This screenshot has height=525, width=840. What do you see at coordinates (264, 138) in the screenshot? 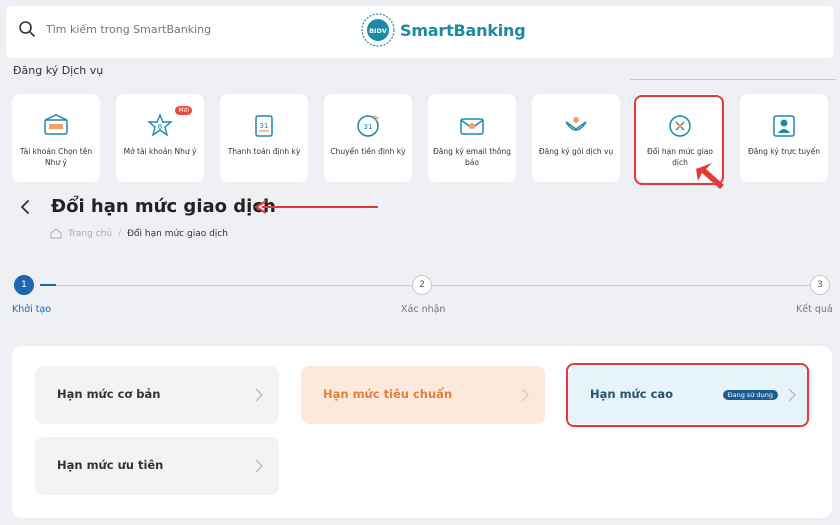
I see `service-recurring-payment: 31 Thanh toán định kỳ` at bounding box center [264, 138].